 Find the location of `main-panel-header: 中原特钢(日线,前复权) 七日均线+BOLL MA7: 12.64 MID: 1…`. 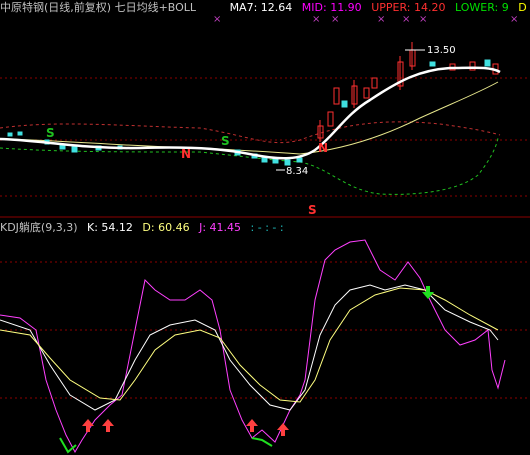

main-panel-header: 中原特钢(日线,前复权) 七日均线+BOLL MA7: 12.64 MID: 1… is located at coordinates (265, 8).